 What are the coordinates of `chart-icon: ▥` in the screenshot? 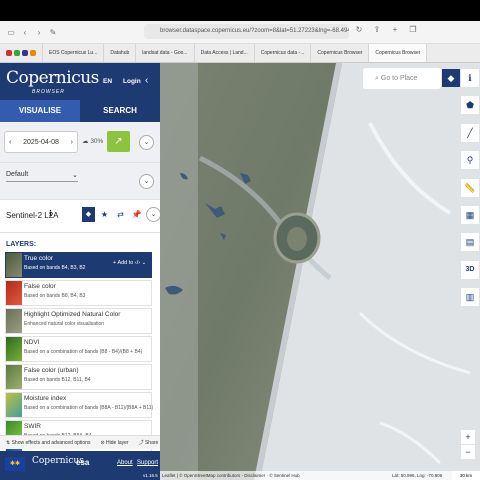 It's located at (470, 297).